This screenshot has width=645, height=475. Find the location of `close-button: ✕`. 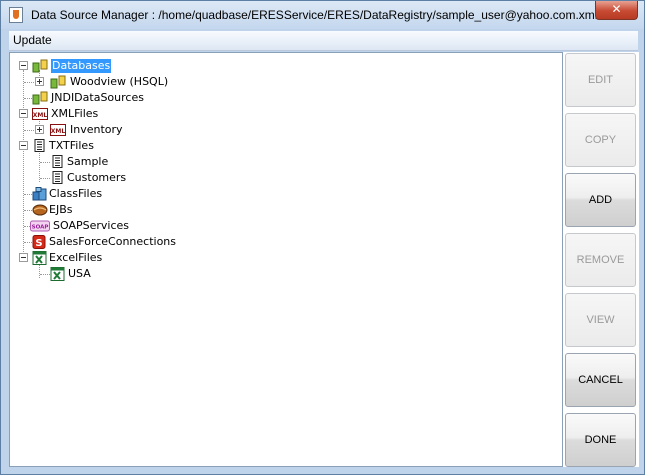

close-button: ✕ is located at coordinates (616, 10).